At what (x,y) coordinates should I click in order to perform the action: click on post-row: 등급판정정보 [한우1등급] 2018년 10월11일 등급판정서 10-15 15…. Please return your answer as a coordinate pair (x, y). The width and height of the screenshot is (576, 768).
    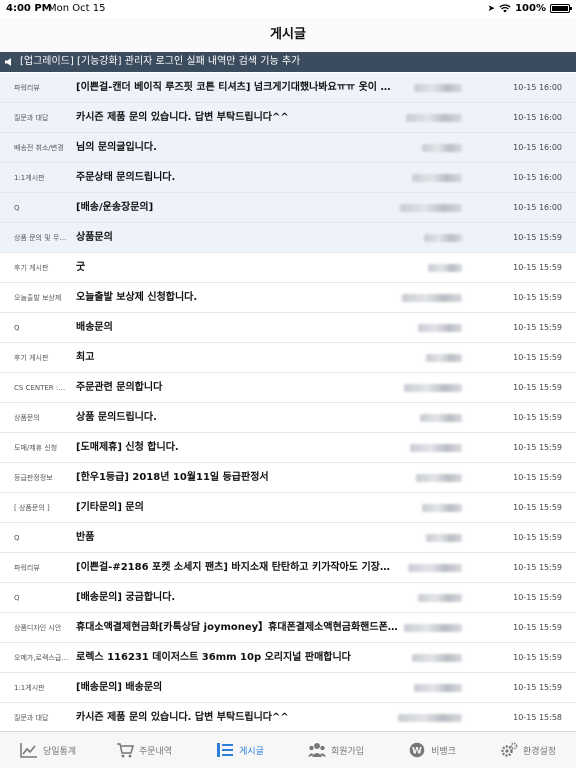
    Looking at the image, I should click on (288, 478).